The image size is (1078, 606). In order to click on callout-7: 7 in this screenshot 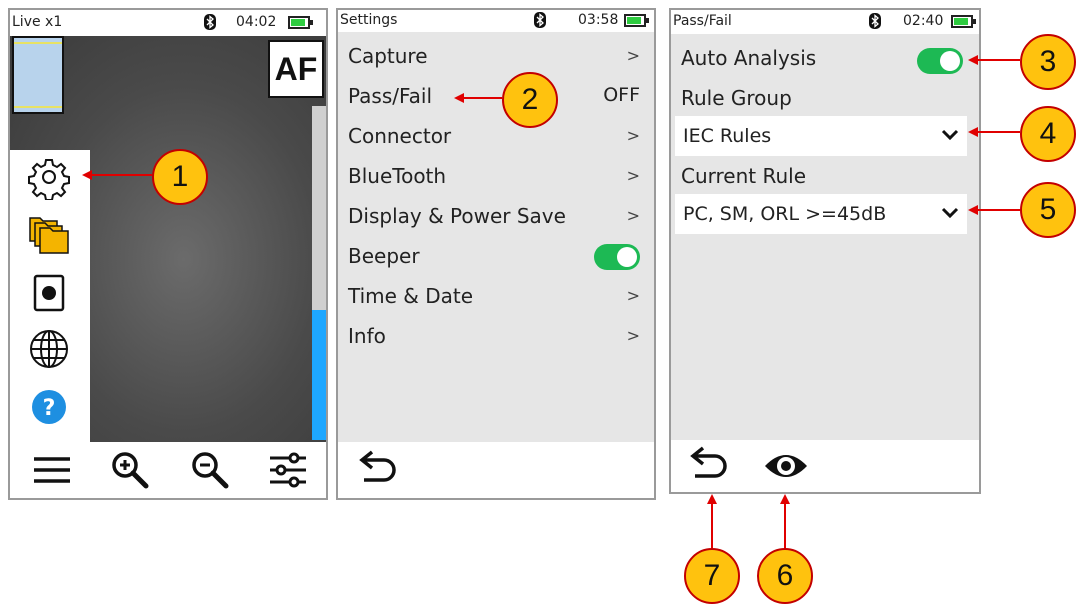, I will do `click(712, 576)`.